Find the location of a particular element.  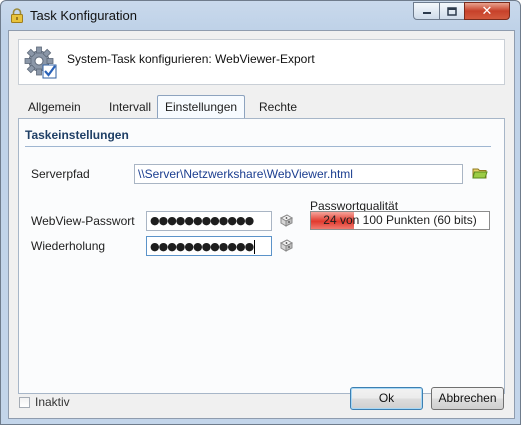

tab-allgemein: Allgemein is located at coordinates (54, 107).